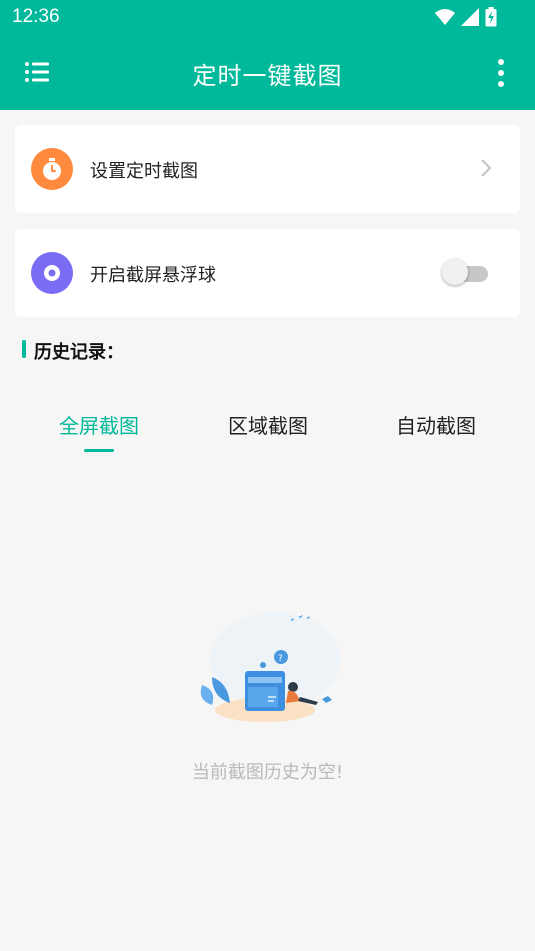 This screenshot has width=535, height=951. I want to click on tab-region: 区域截图, so click(268, 424).